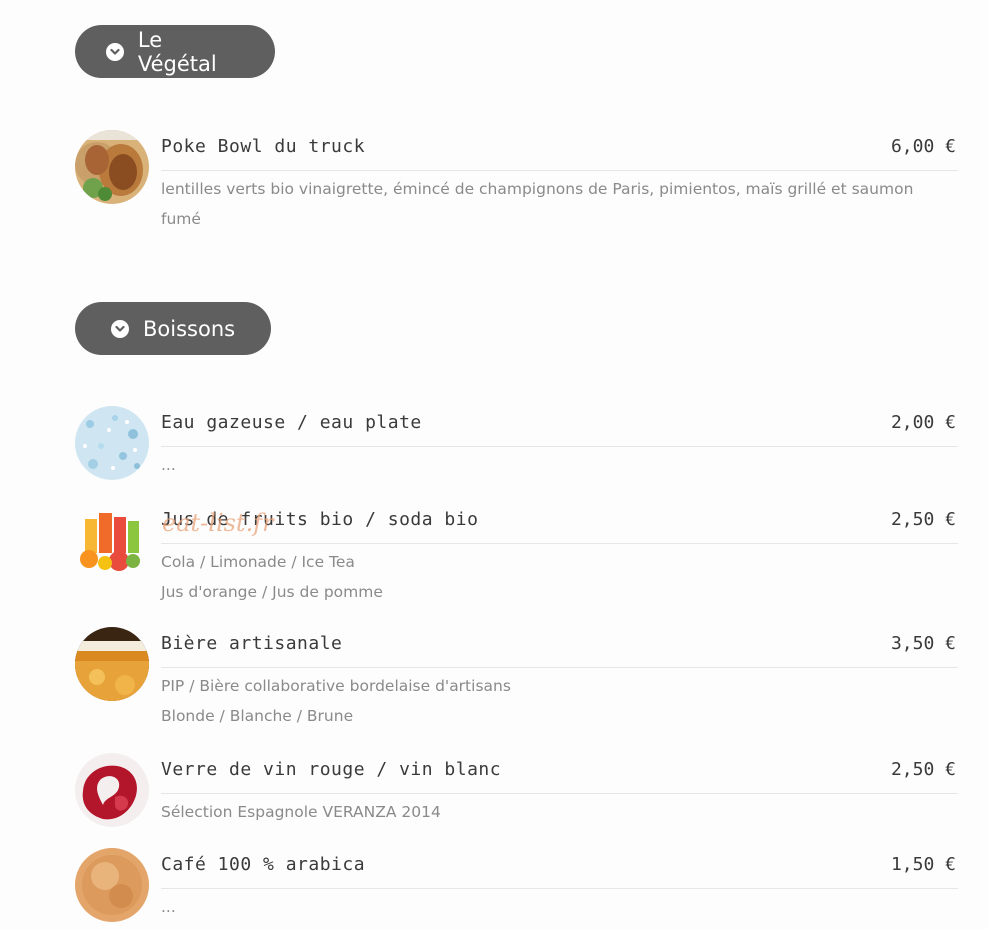 This screenshot has height=929, width=989. Describe the element at coordinates (559, 773) in the screenshot. I see `item-title-row: Verre de vin rouge / vin blanc 2,50 €` at that location.